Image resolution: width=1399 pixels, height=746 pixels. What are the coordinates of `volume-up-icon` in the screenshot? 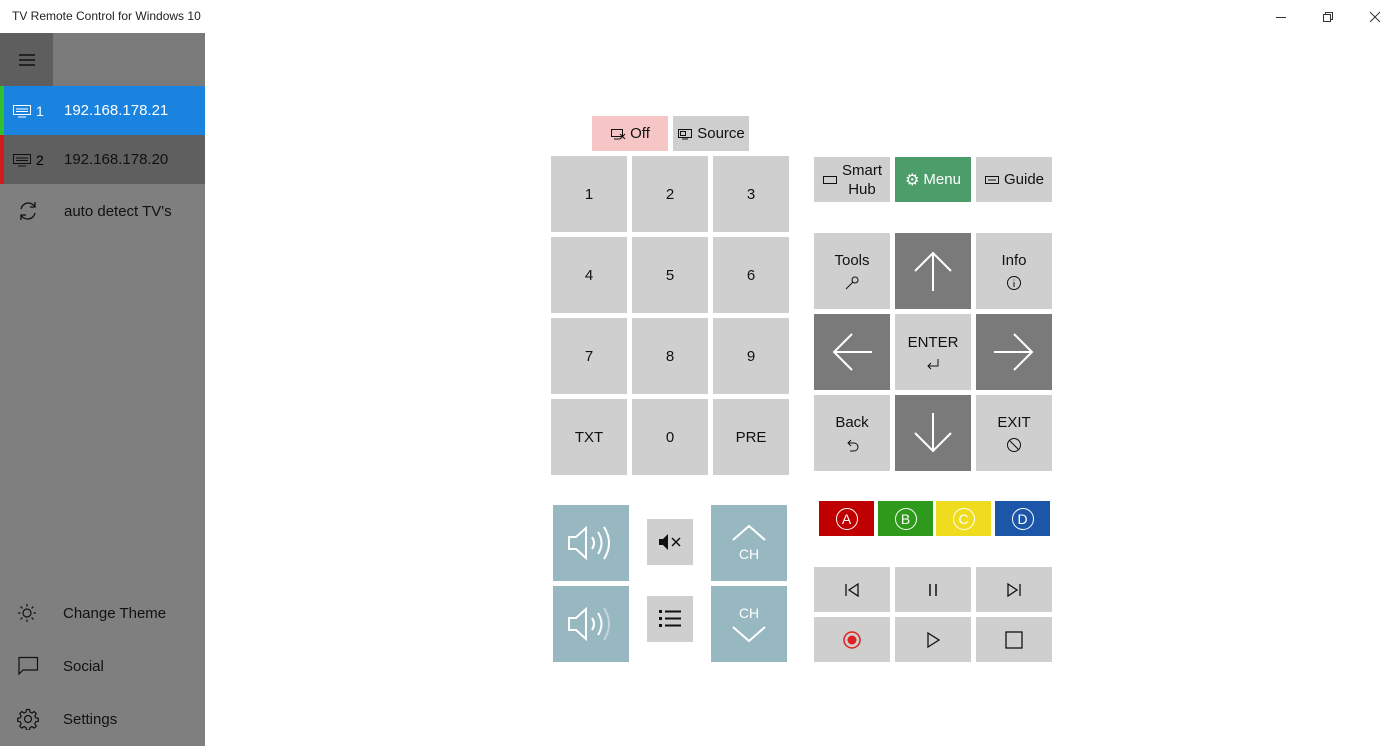 It's located at (589, 543).